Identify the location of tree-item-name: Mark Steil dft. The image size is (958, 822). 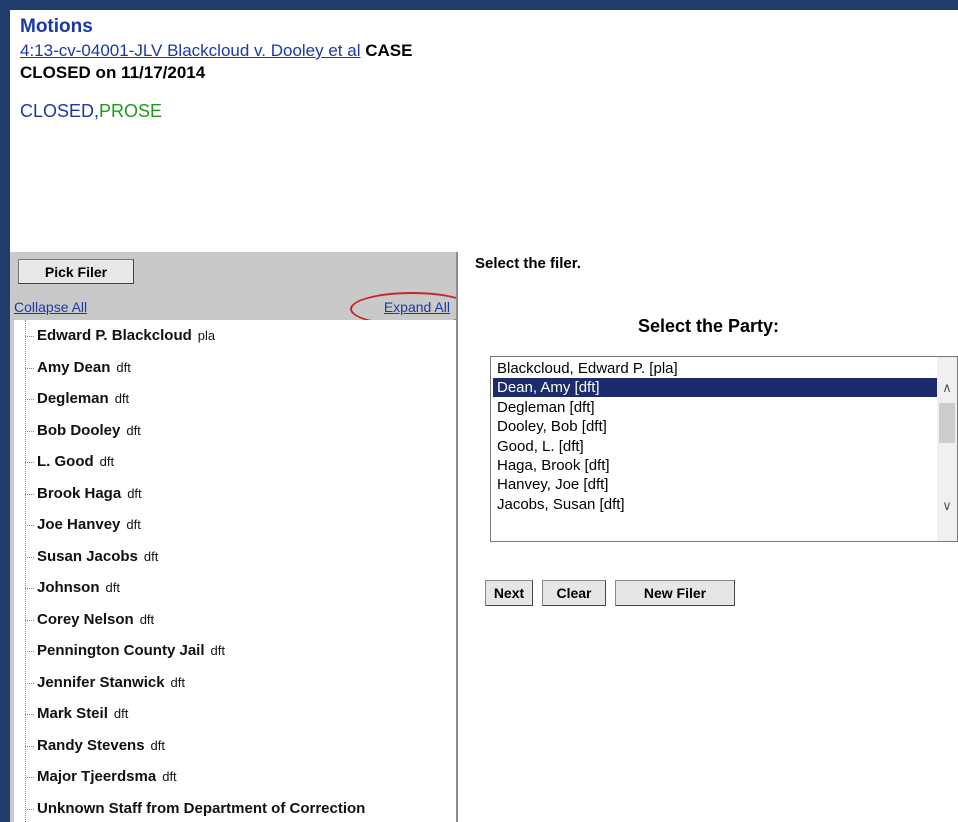
(83, 713).